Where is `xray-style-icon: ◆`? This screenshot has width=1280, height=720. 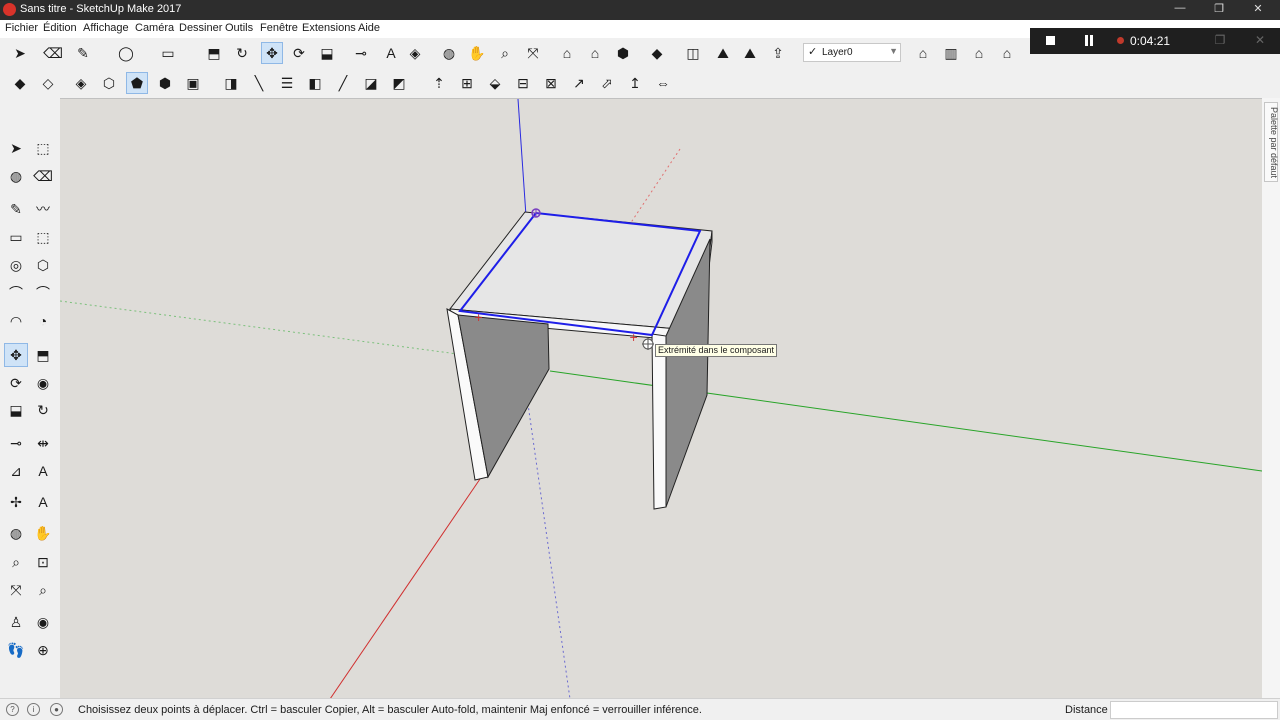 xray-style-icon: ◆ is located at coordinates (20, 83).